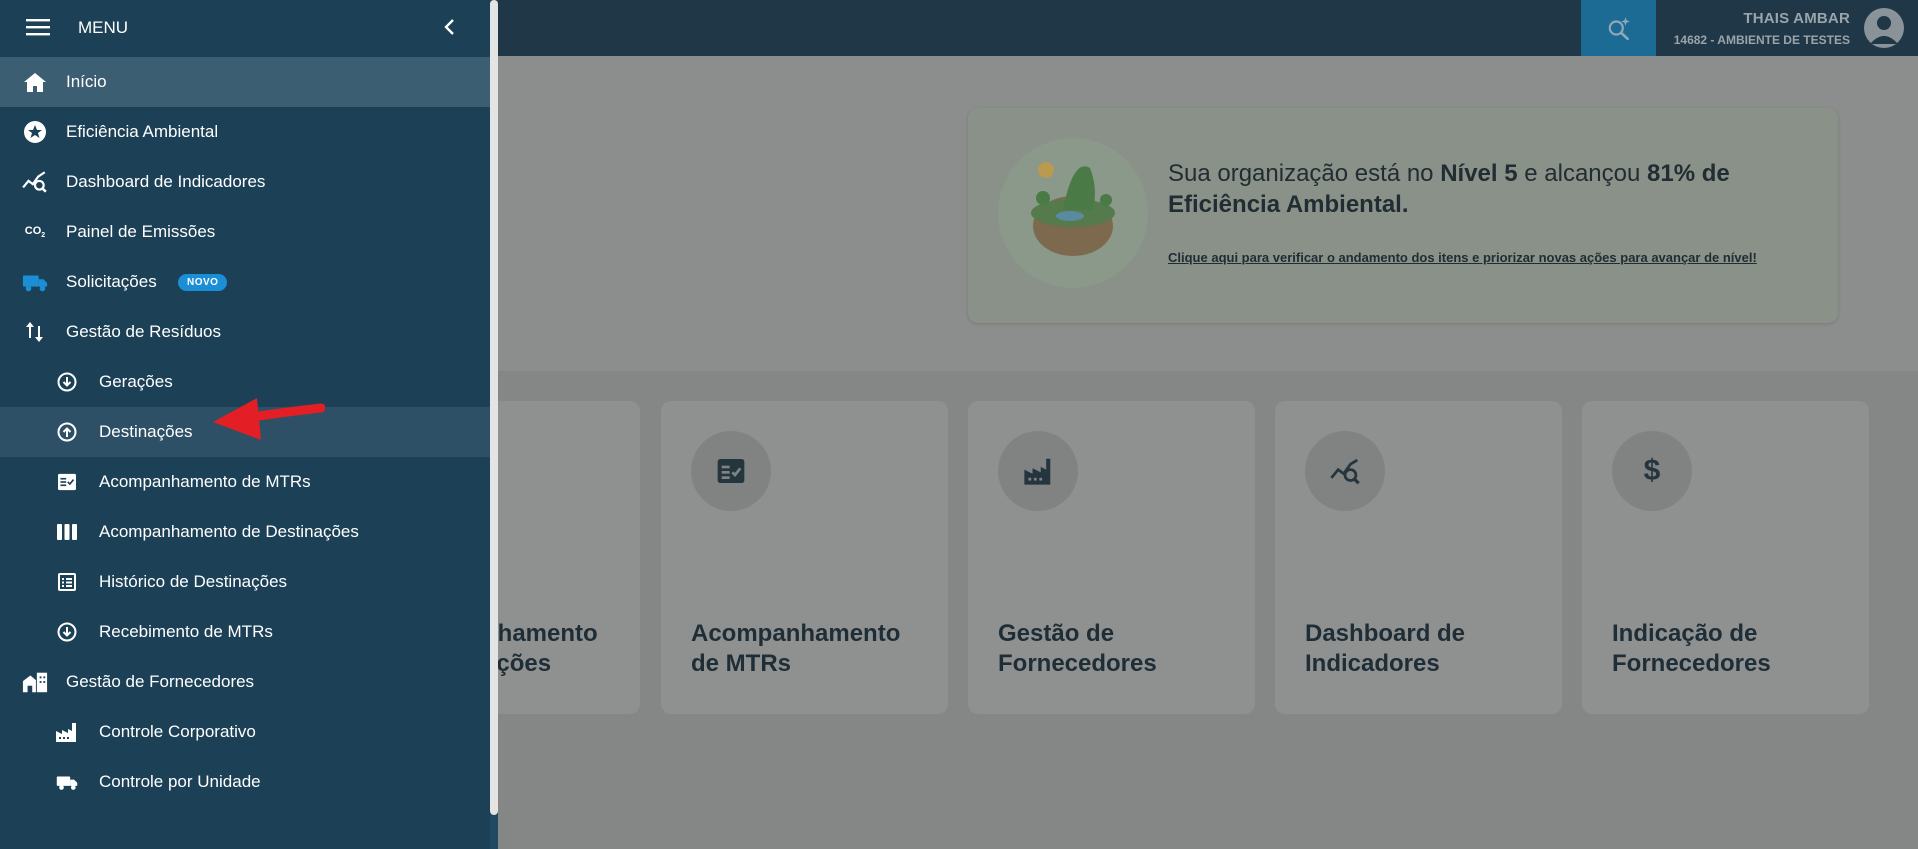 The width and height of the screenshot is (1918, 849). I want to click on sidebar-item-gestao-residuos: Gestão de Resíduos, so click(245, 332).